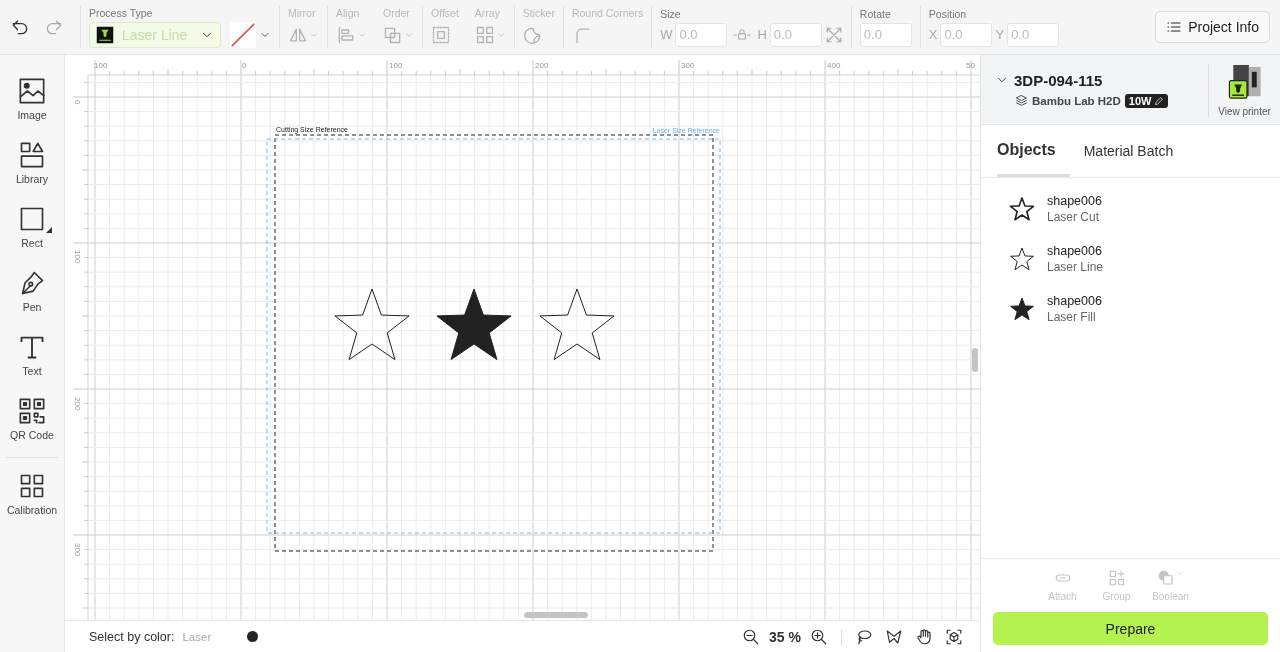 The width and height of the screenshot is (1280, 652). I want to click on undo-icon, so click(20, 27).